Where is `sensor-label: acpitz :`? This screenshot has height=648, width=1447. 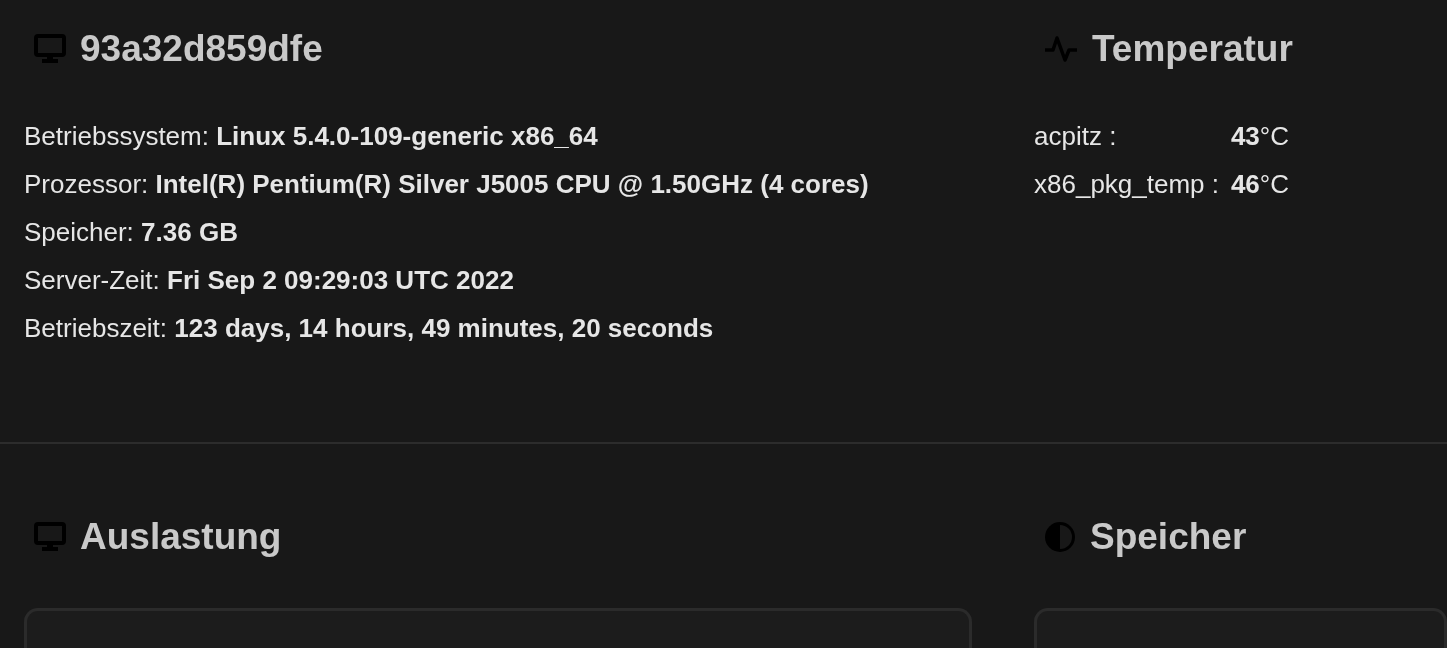 sensor-label: acpitz : is located at coordinates (1076, 136).